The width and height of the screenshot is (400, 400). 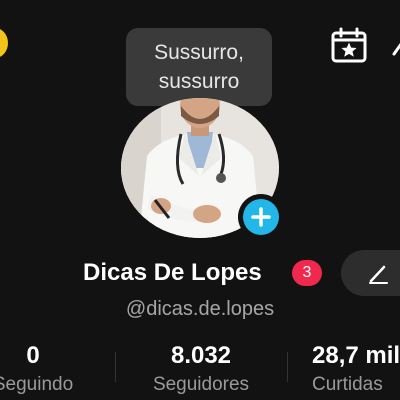 What do you see at coordinates (172, 272) in the screenshot?
I see `display-name: Dicas De Lopes` at bounding box center [172, 272].